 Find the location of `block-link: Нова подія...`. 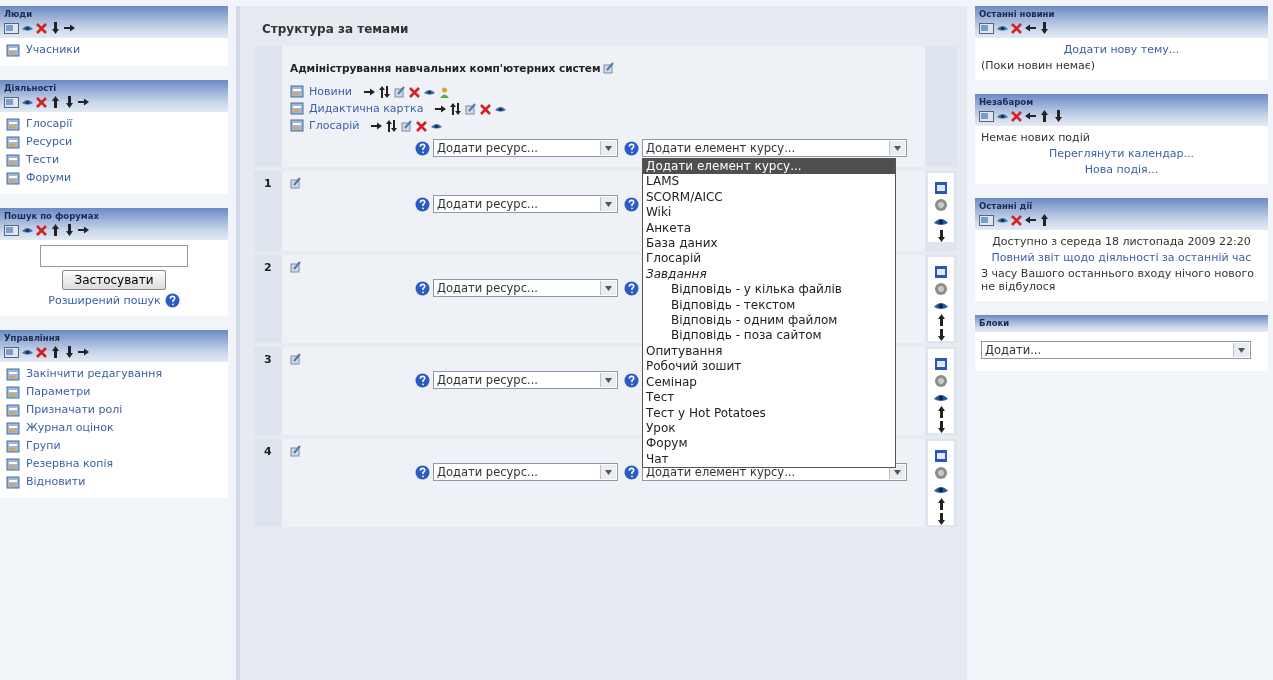

block-link: Нова подія... is located at coordinates (1121, 169).